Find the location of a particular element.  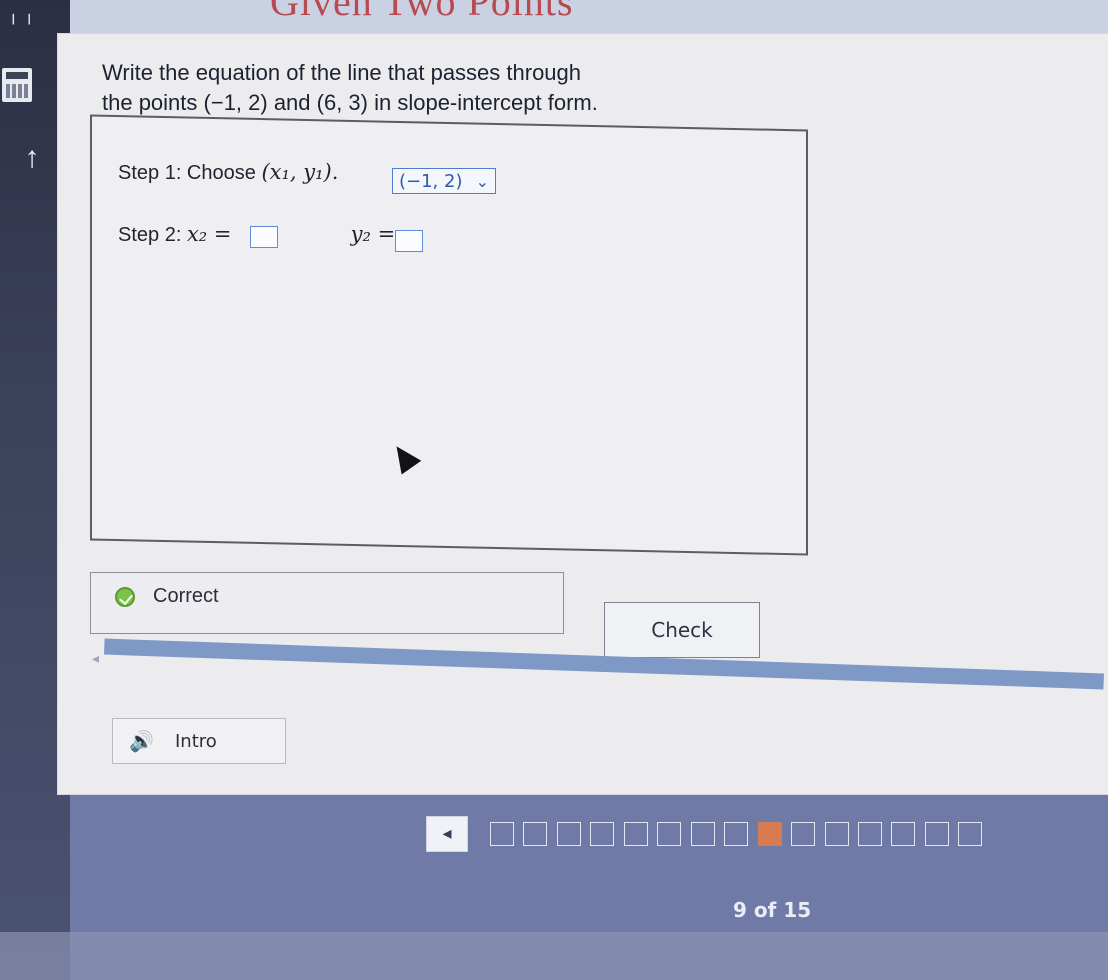

progress-squares is located at coordinates (738, 834).